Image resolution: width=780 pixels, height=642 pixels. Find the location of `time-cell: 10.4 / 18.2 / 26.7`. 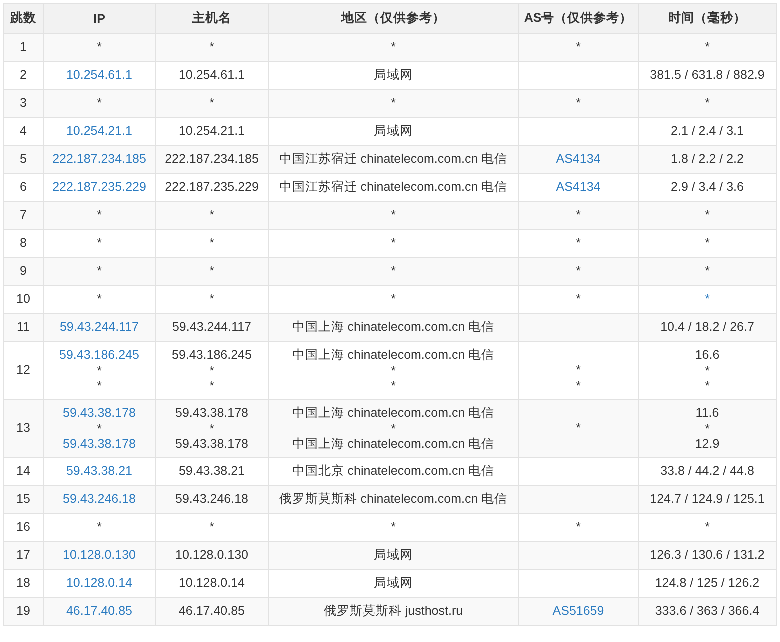

time-cell: 10.4 / 18.2 / 26.7 is located at coordinates (707, 327).